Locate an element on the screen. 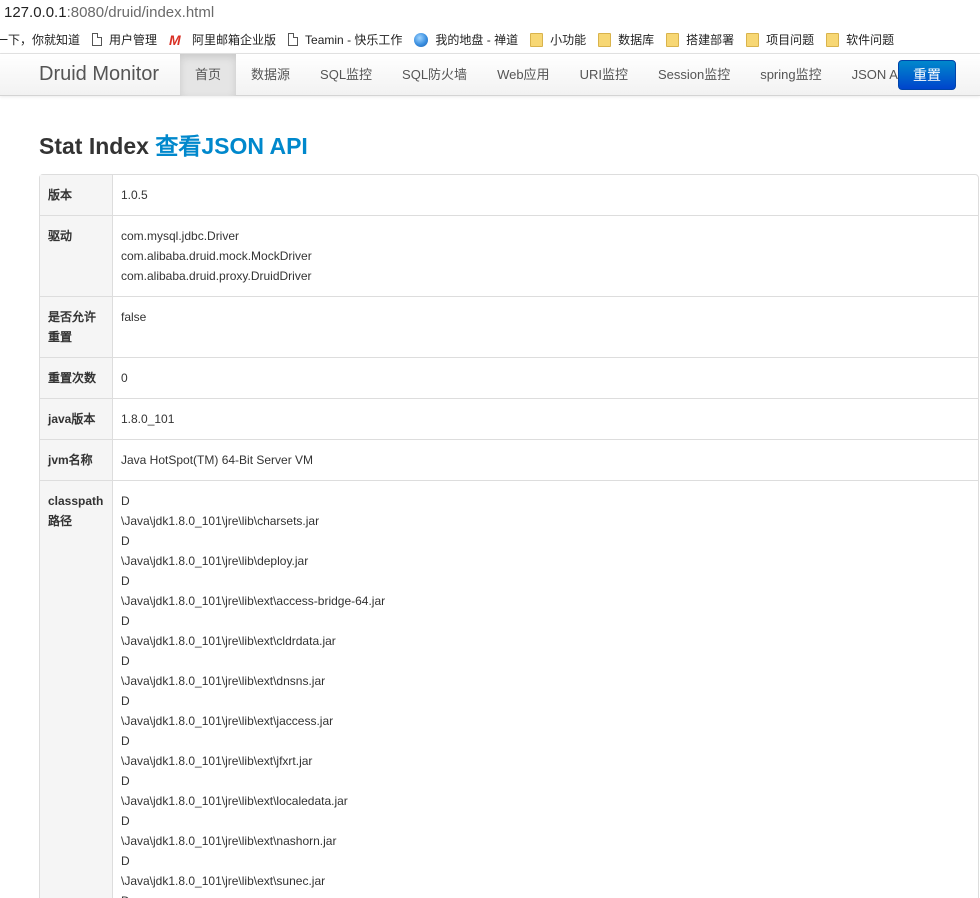  row-key: jvm名称 is located at coordinates (76, 459).